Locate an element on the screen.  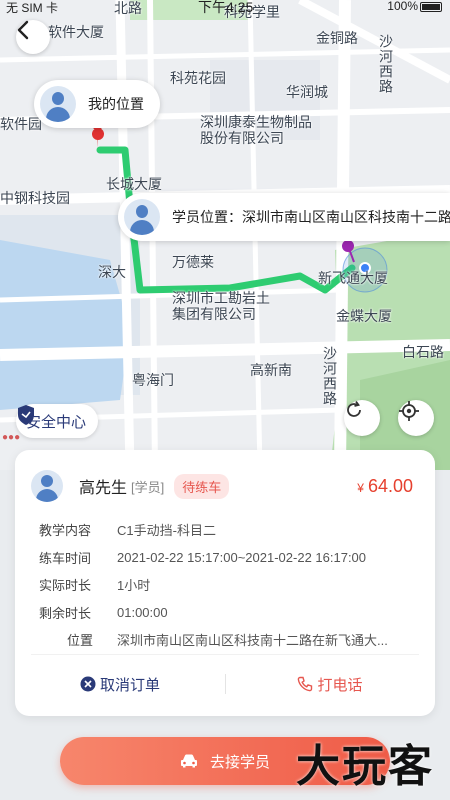
order-price: ¥64.00 is located at coordinates (385, 486).